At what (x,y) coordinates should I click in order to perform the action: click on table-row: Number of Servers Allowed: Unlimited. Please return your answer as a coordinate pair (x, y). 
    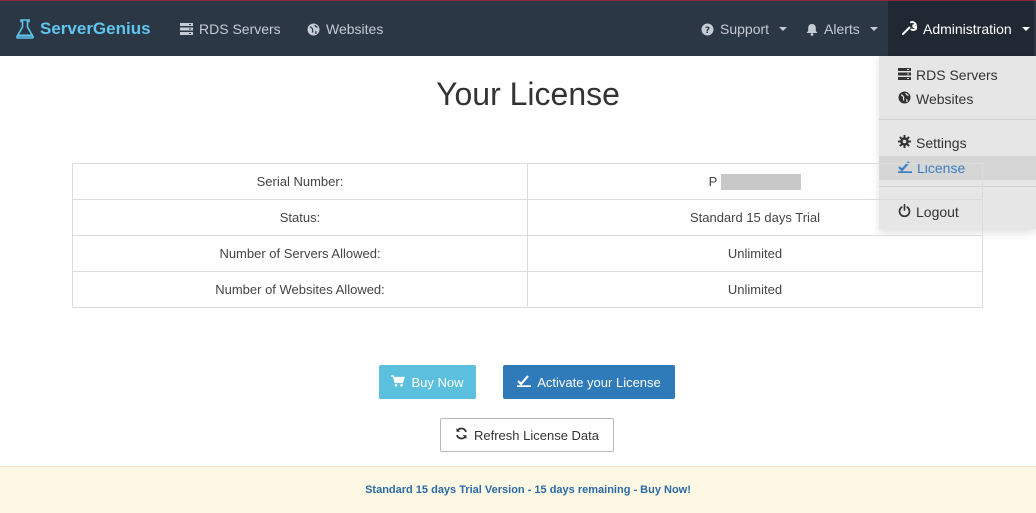
    Looking at the image, I should click on (527, 253).